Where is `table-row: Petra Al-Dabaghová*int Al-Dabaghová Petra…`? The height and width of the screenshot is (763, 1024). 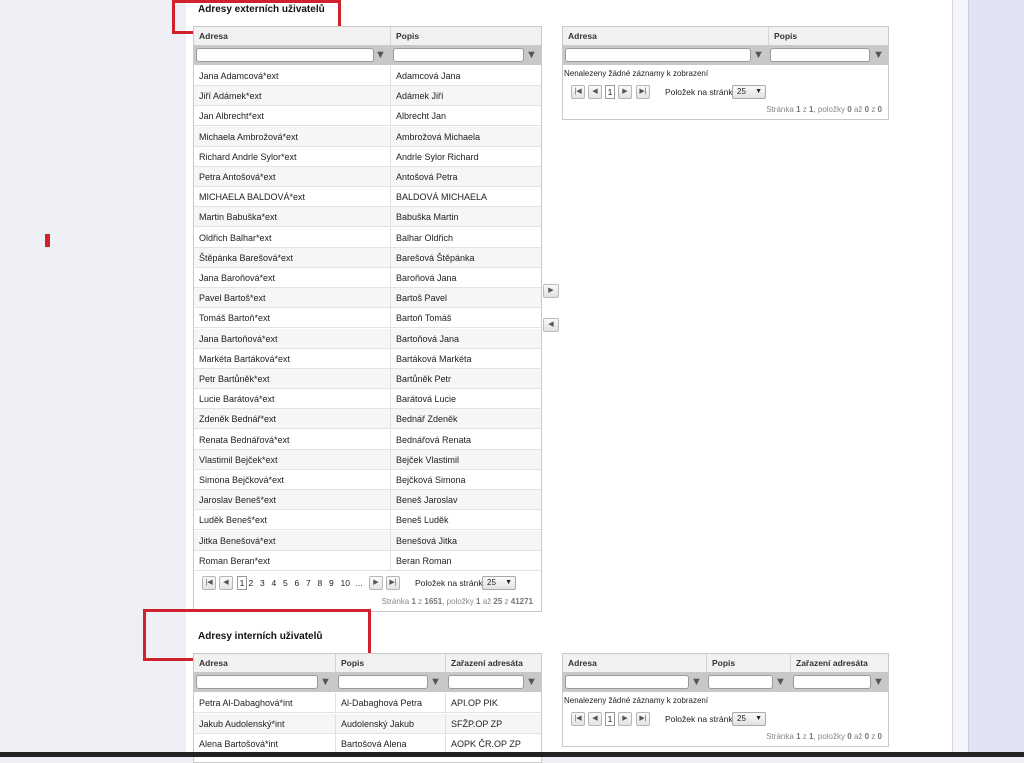 table-row: Petra Al-Dabaghová*int Al-Dabaghová Petra… is located at coordinates (367, 703).